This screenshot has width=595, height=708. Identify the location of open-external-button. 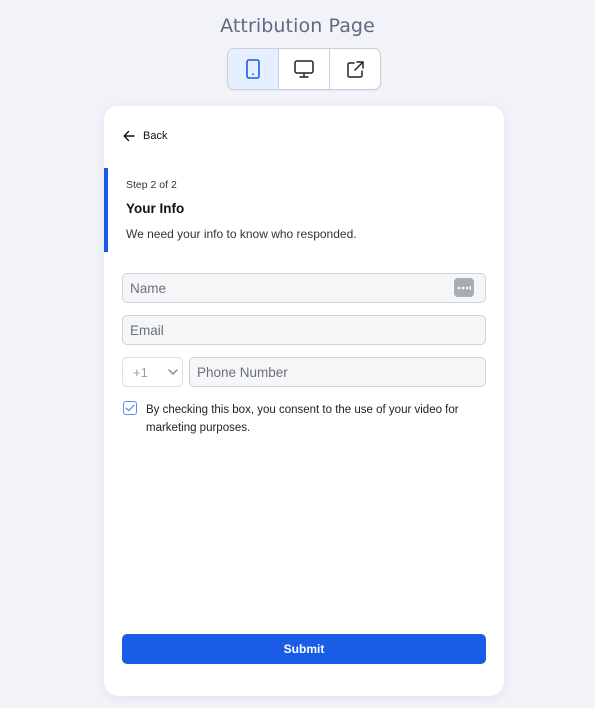
(355, 69).